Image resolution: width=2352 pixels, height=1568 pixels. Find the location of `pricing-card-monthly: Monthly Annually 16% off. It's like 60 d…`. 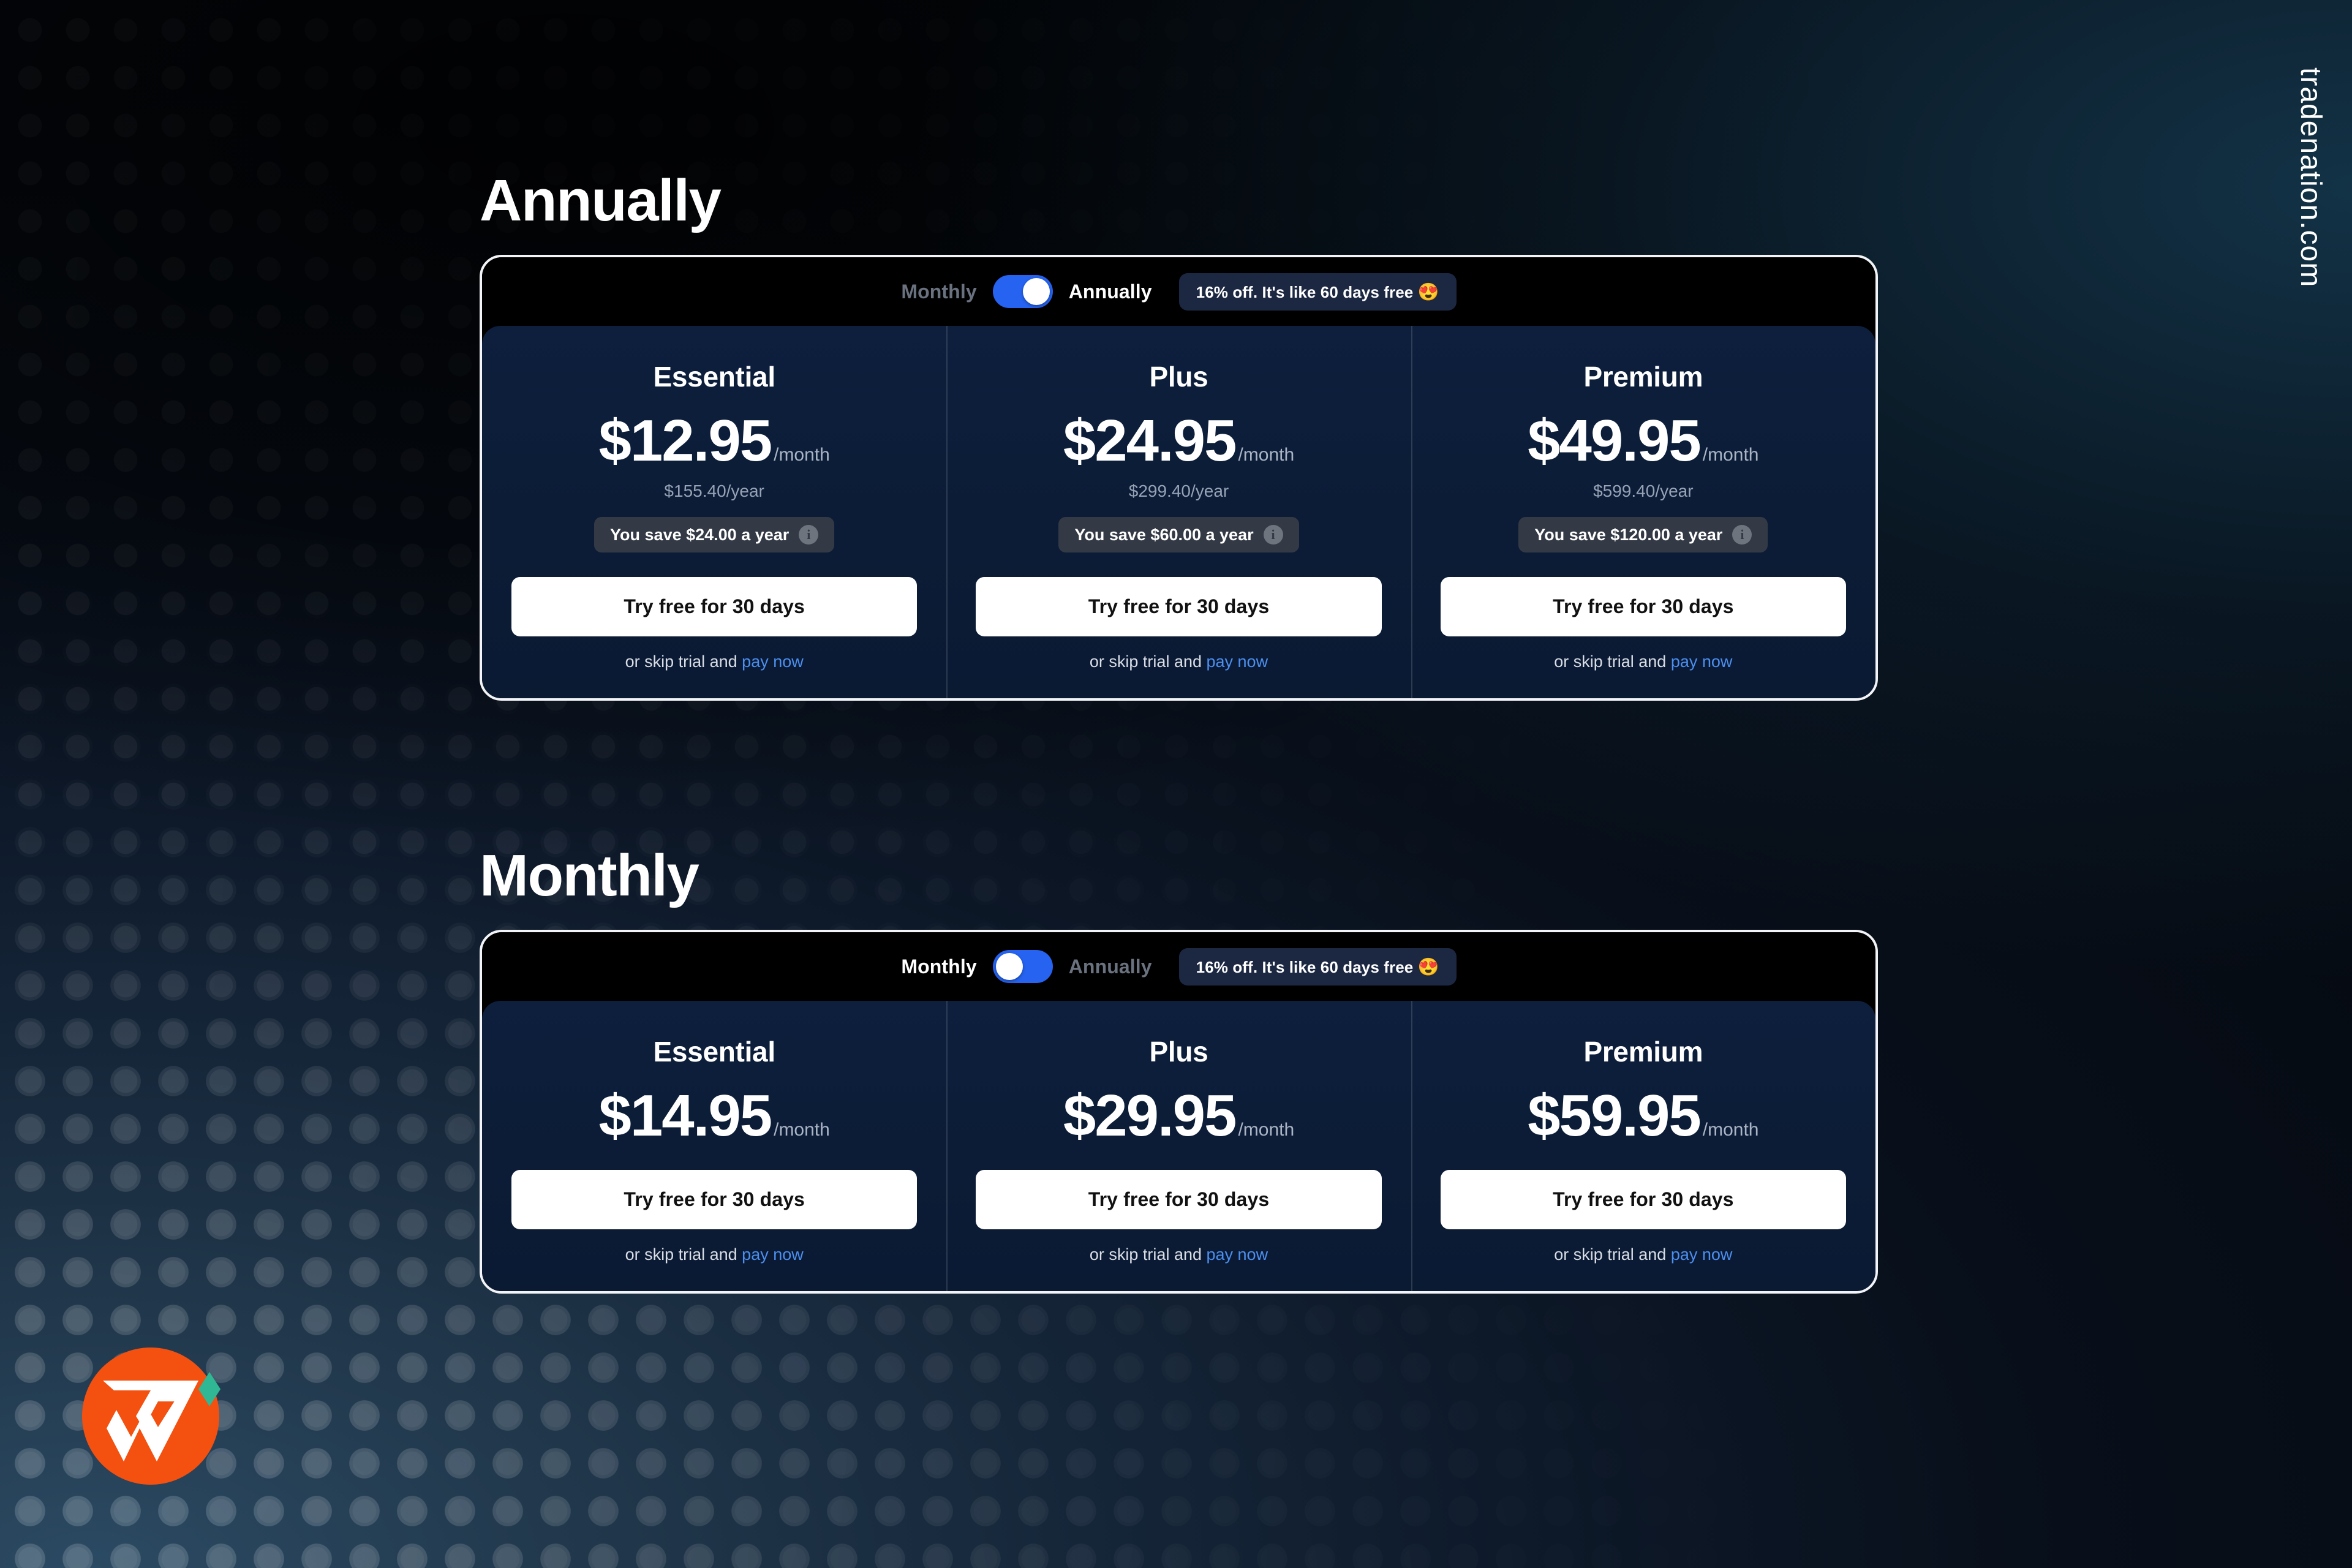

pricing-card-monthly: Monthly Annually 16% off. It's like 60 d… is located at coordinates (1179, 1112).